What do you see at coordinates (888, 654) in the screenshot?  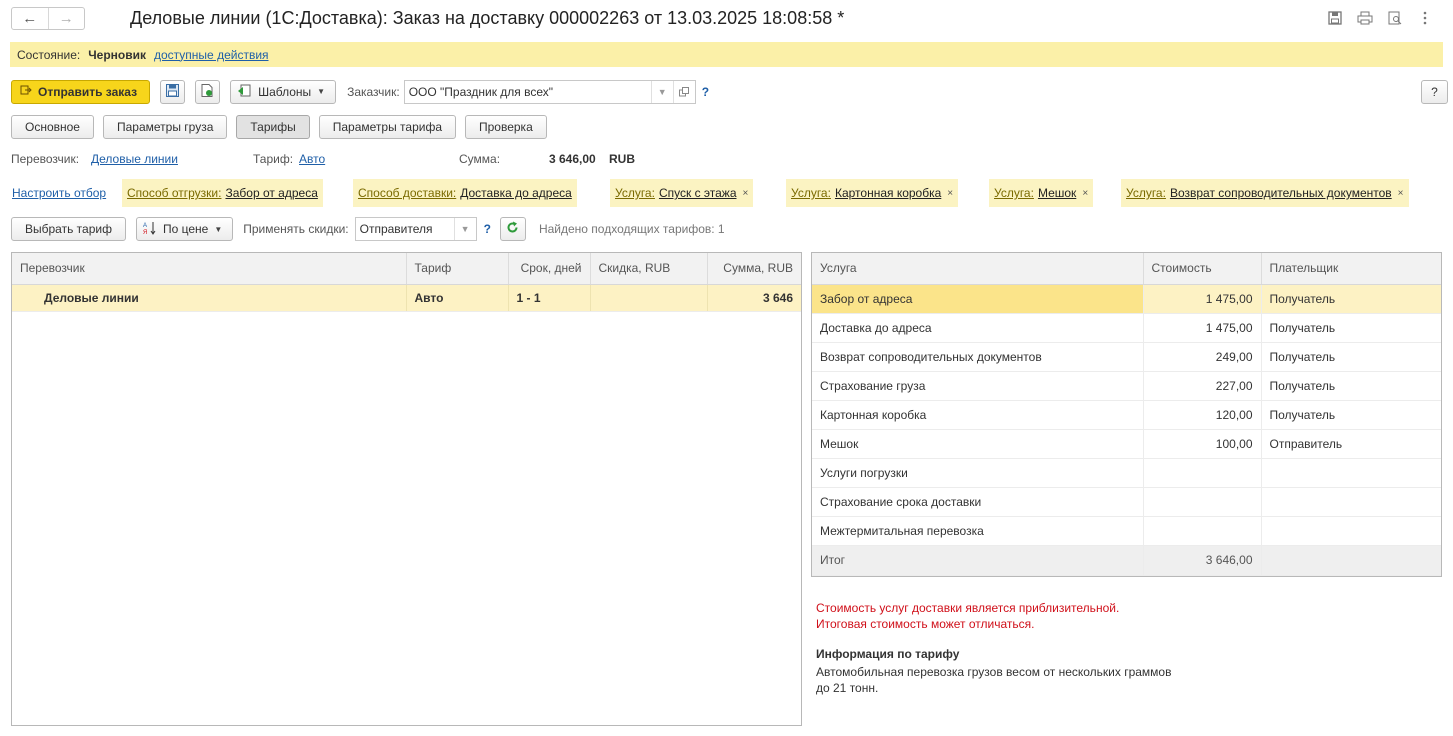 I see `tariff-info-title: Информация по тарифу` at bounding box center [888, 654].